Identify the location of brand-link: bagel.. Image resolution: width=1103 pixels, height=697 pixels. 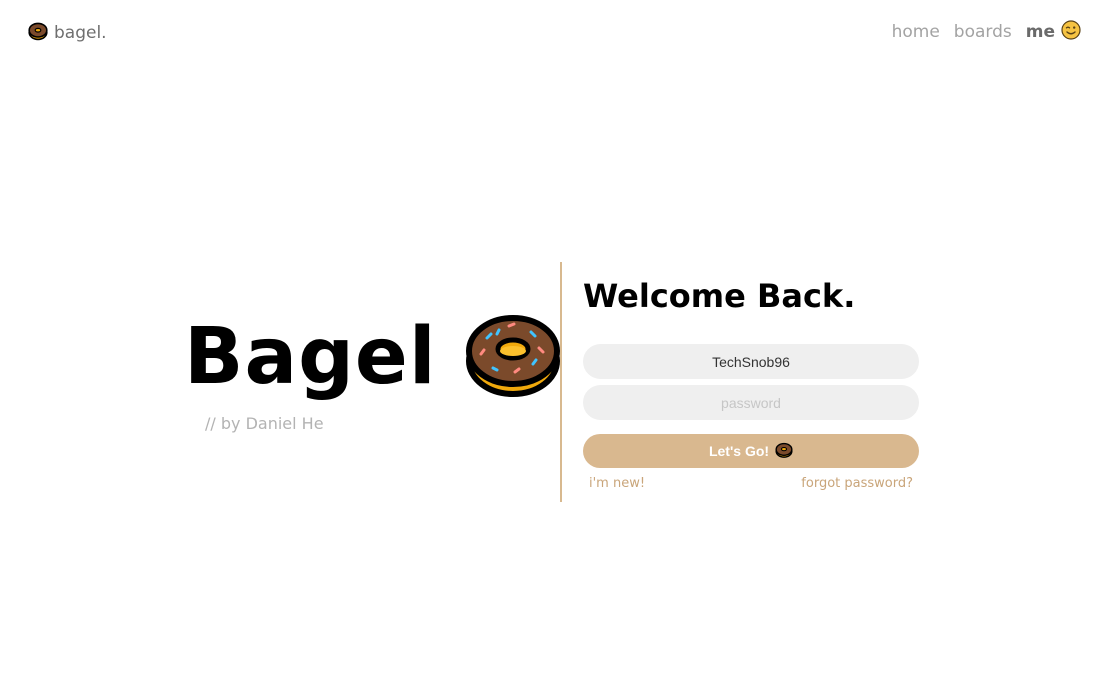
(67, 33).